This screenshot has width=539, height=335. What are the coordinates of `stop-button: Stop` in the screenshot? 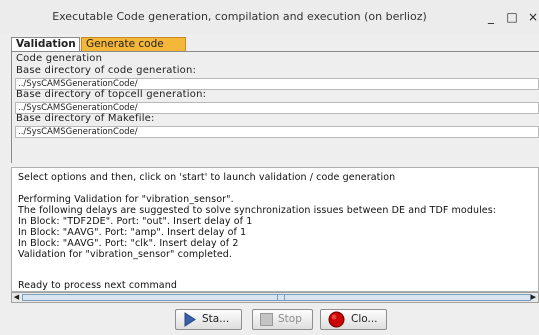 It's located at (282, 319).